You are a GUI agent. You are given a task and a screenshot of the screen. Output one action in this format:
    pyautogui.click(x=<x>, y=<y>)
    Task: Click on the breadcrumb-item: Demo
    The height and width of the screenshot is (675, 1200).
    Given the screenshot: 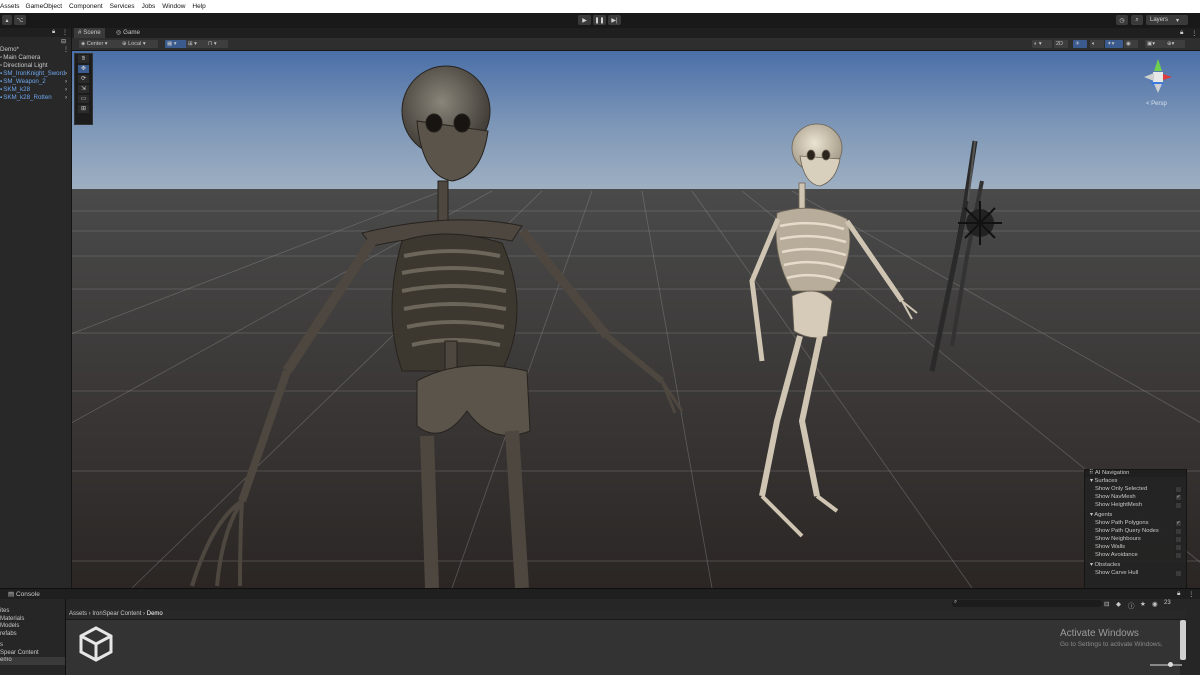 What is the action you would take?
    pyautogui.click(x=155, y=614)
    